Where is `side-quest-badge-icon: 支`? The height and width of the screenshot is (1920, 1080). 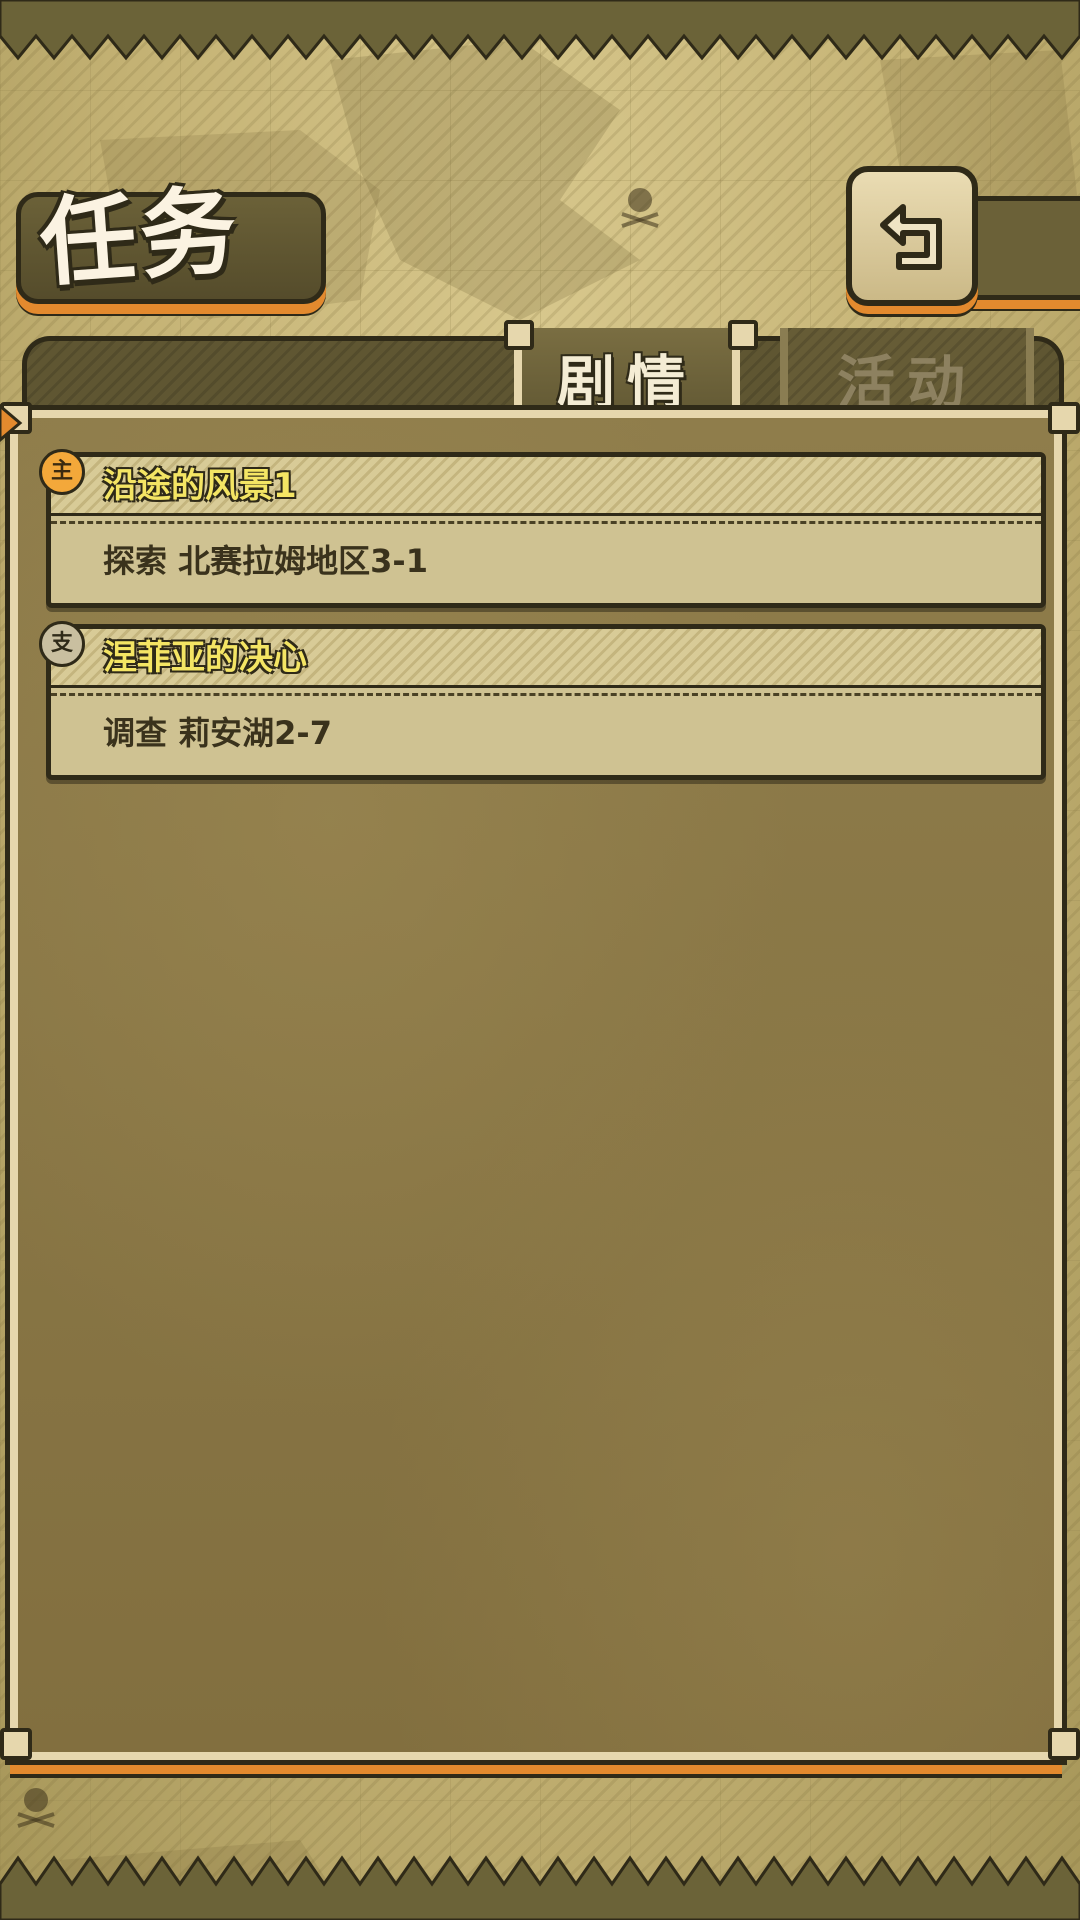 side-quest-badge-icon: 支 is located at coordinates (62, 644).